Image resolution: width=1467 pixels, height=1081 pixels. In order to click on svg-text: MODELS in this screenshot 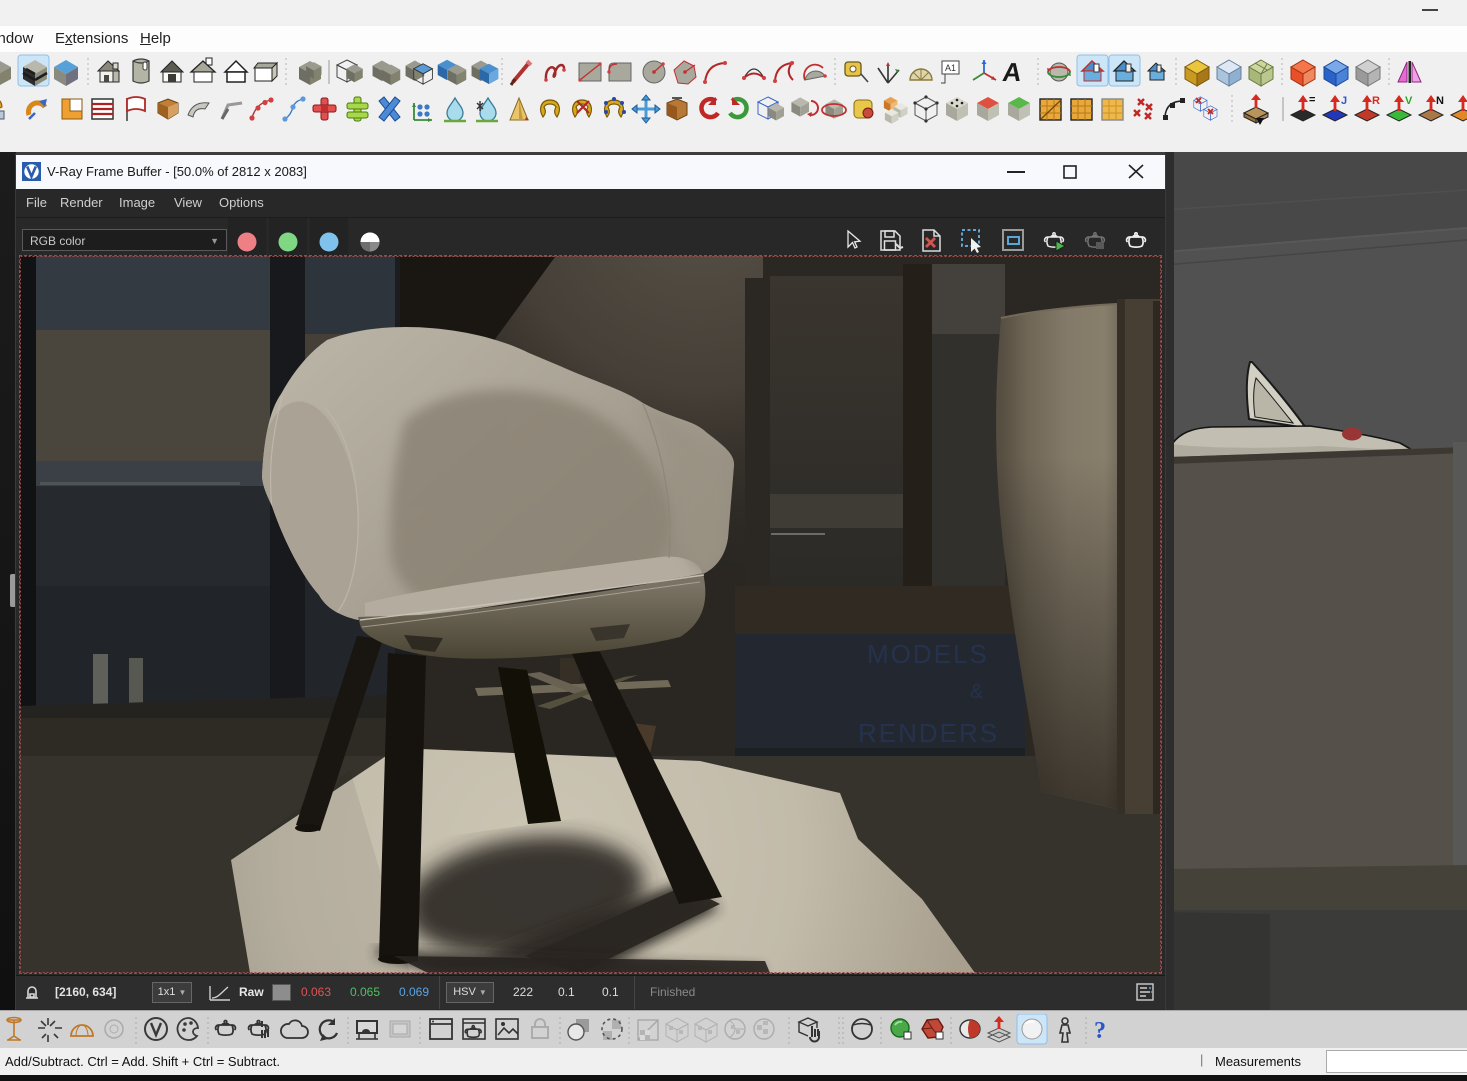, I will do `click(928, 654)`.